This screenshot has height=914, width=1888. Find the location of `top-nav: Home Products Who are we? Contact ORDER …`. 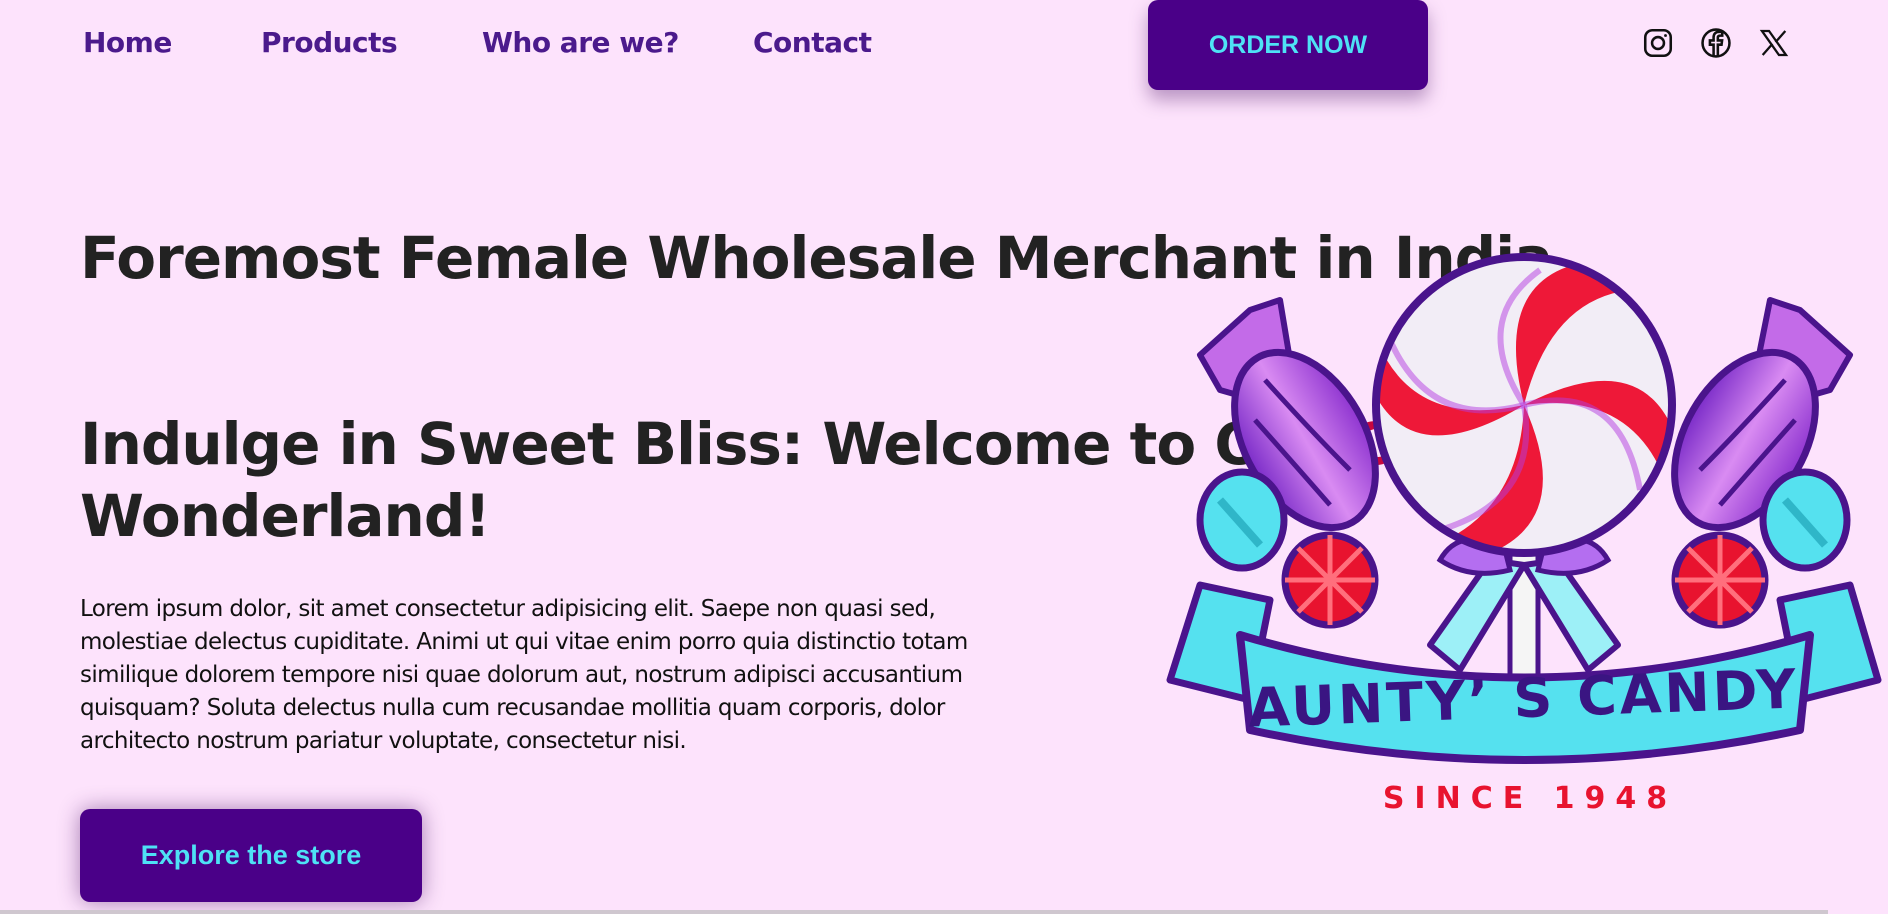

top-nav: Home Products Who are we? Contact ORDER … is located at coordinates (944, 48).